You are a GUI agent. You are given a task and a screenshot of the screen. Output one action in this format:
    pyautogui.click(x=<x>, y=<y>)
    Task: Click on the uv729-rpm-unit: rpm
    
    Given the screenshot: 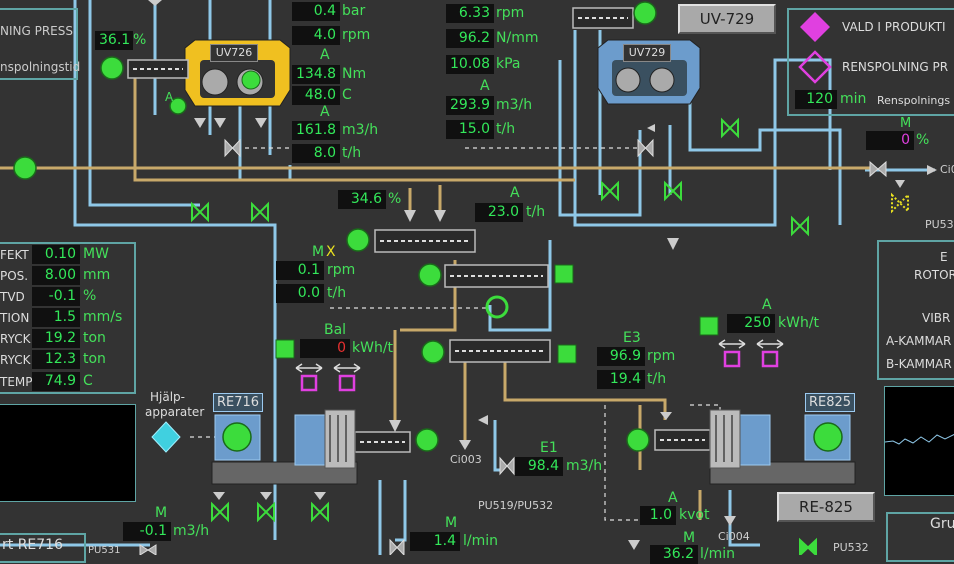 What is the action you would take?
    pyautogui.click(x=510, y=13)
    